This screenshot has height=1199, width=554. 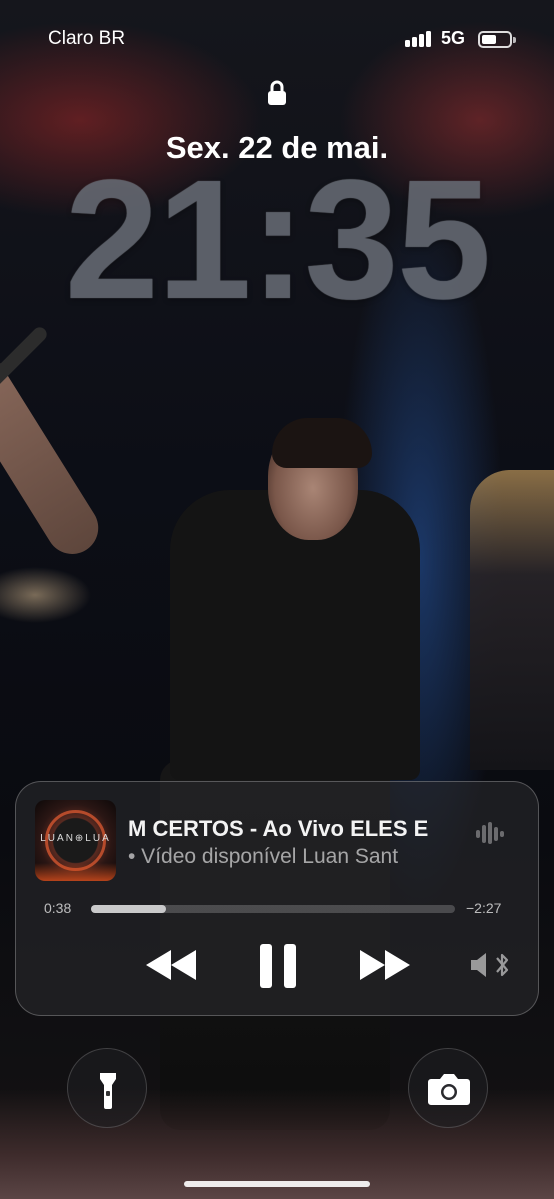 What do you see at coordinates (484, 908) in the screenshot?
I see `remaining-time: −2:27` at bounding box center [484, 908].